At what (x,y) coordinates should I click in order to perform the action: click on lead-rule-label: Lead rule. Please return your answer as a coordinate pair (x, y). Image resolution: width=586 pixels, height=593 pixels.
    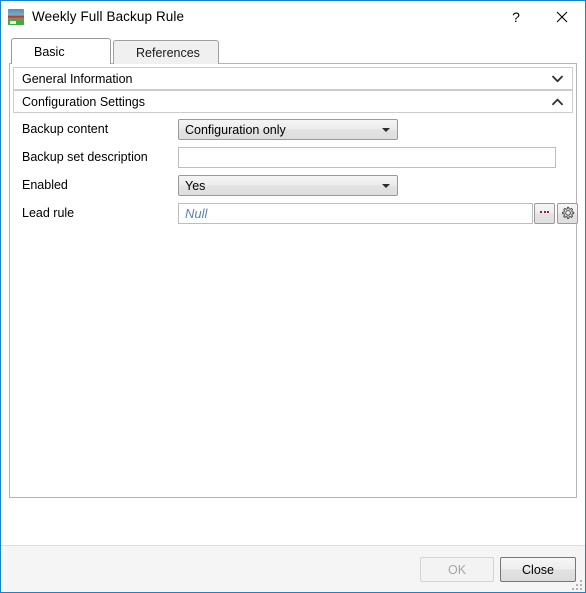
    Looking at the image, I should click on (48, 213).